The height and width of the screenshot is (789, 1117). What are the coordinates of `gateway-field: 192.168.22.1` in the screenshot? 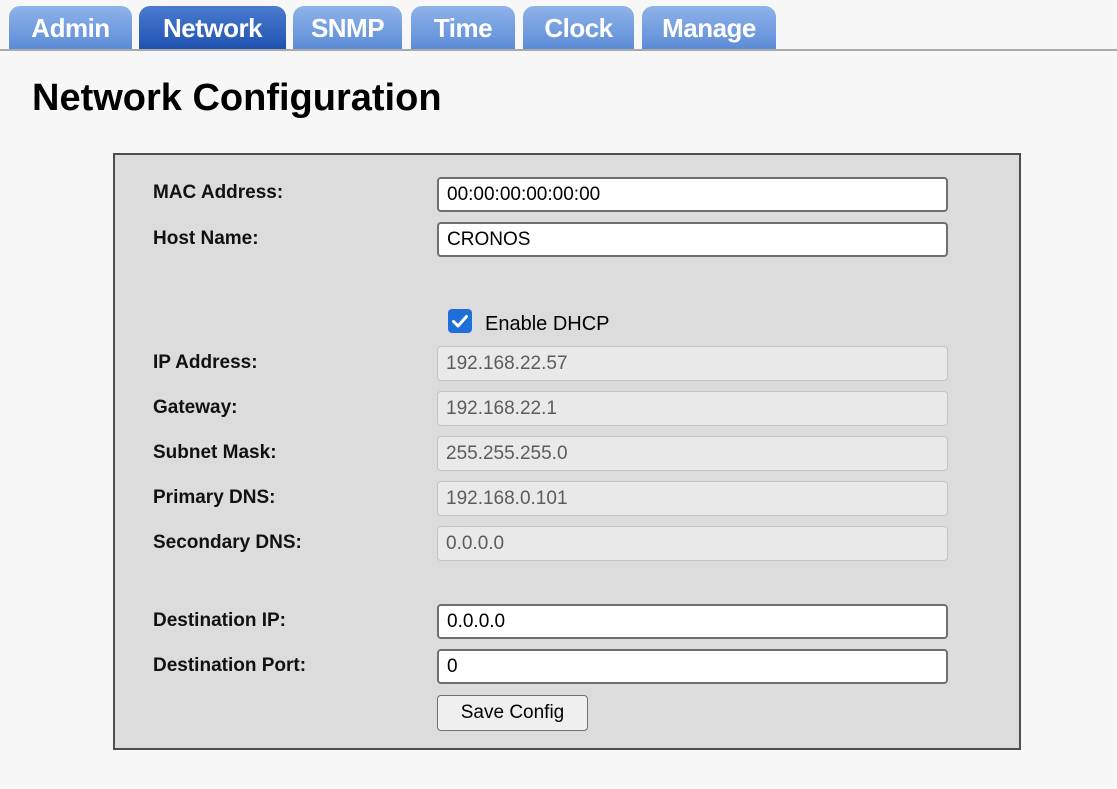 It's located at (692, 408).